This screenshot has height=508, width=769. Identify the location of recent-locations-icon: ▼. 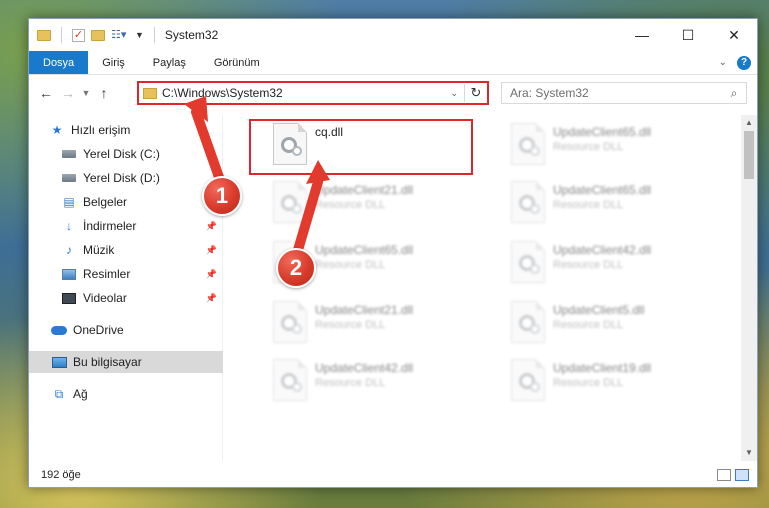
(86, 93).